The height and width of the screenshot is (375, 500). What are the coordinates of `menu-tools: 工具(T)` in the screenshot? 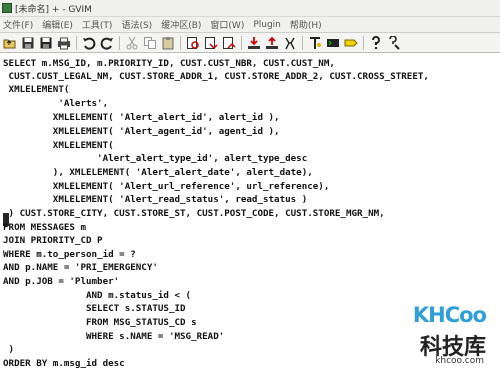 It's located at (97, 24).